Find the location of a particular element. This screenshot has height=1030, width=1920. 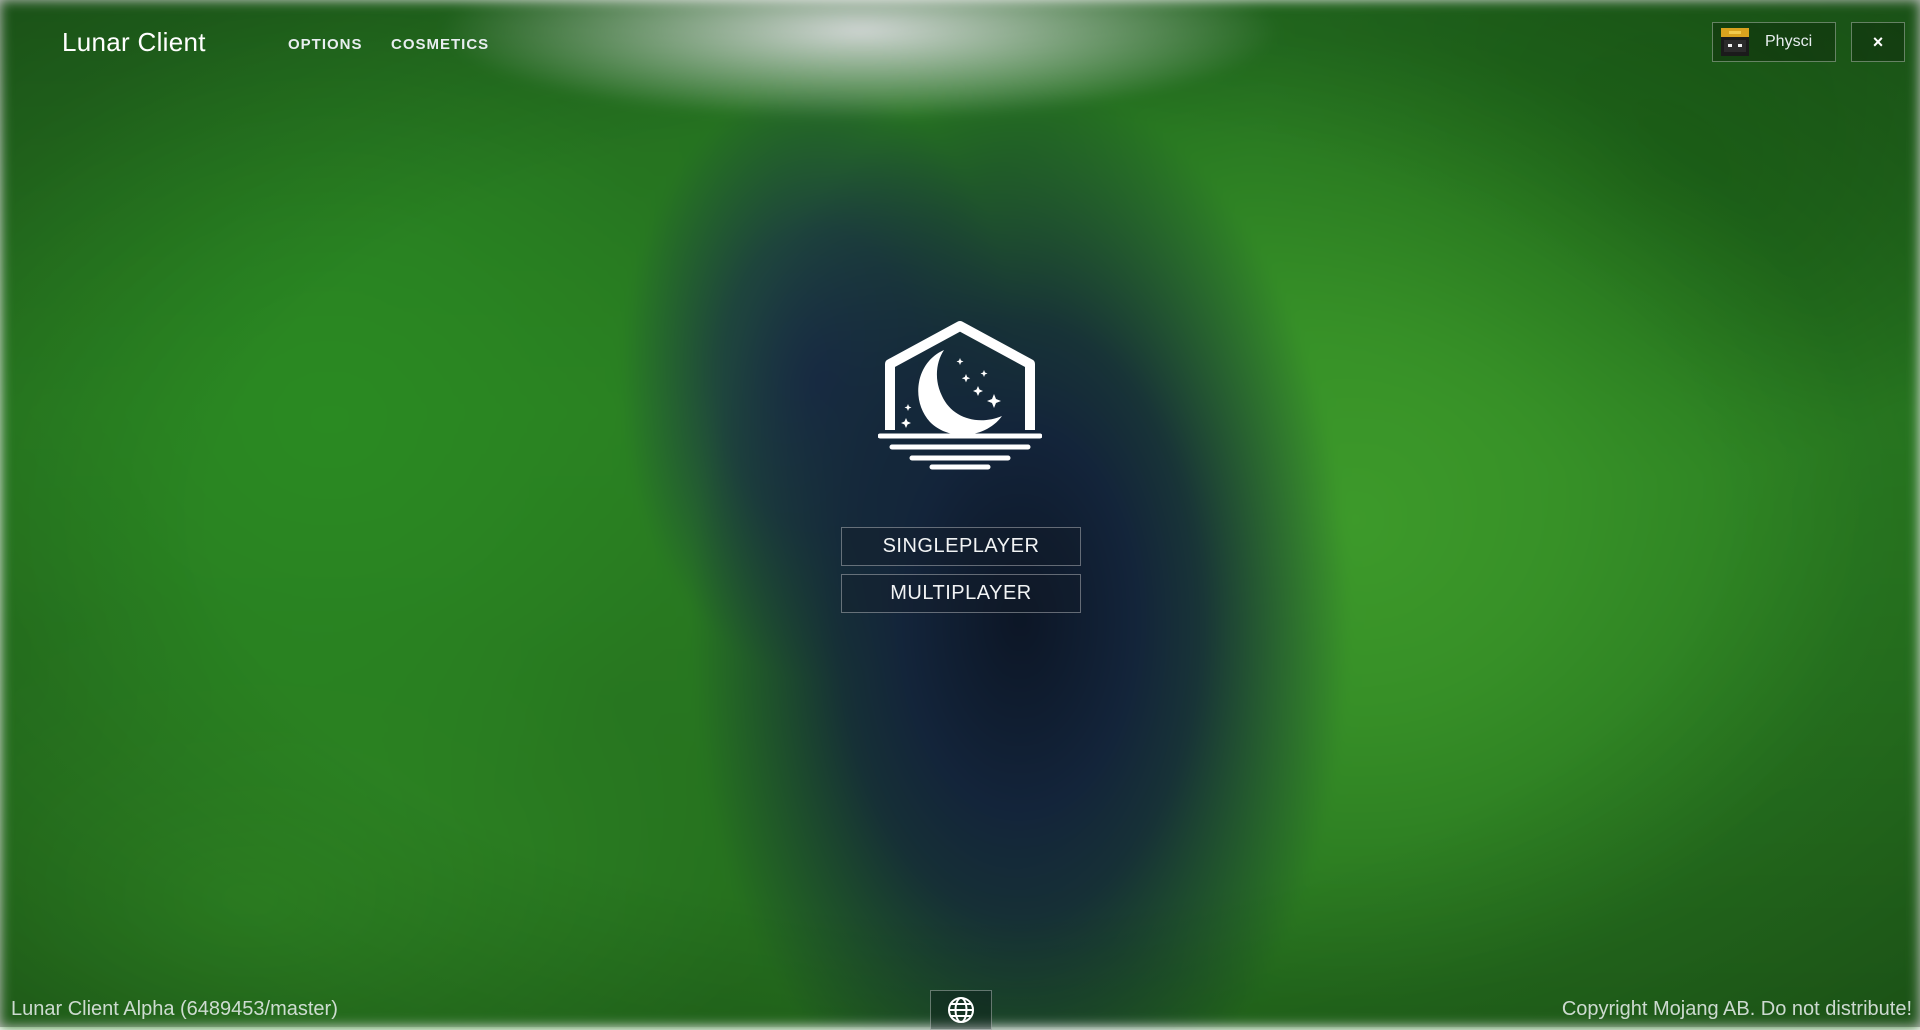

account-username: Physci is located at coordinates (1788, 42).